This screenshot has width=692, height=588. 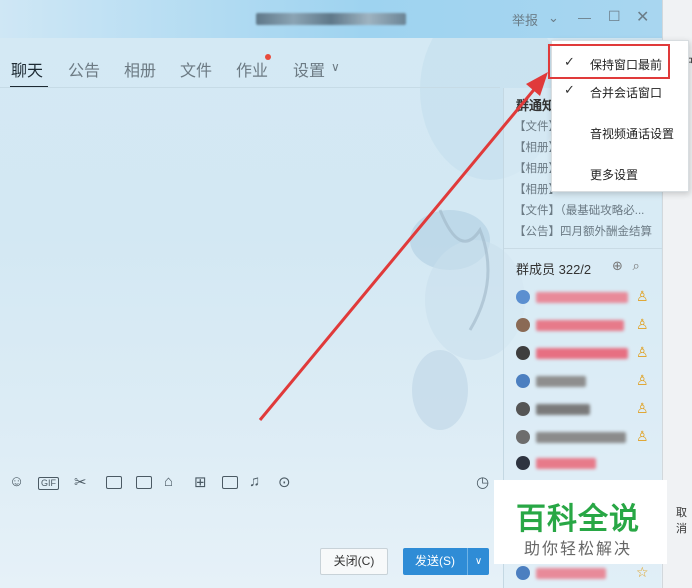 What do you see at coordinates (140, 69) in the screenshot?
I see `tab-albums: 相册` at bounding box center [140, 69].